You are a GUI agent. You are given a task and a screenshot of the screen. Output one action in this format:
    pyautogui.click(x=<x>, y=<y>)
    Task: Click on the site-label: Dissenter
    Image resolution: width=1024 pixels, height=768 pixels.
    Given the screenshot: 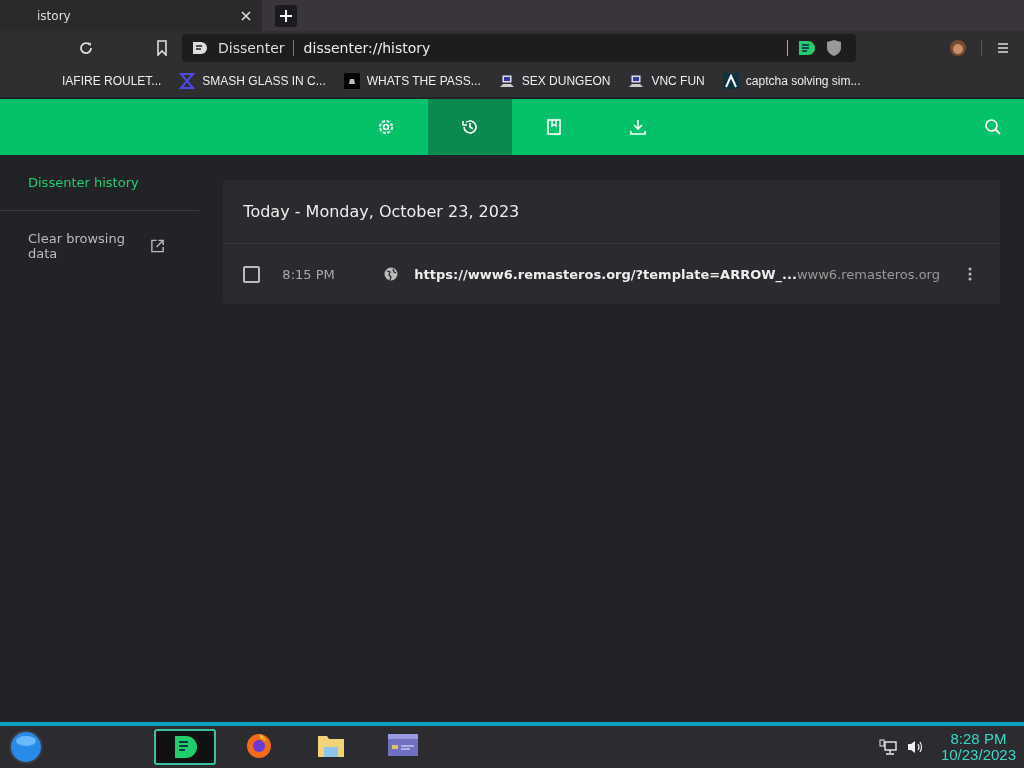 What is the action you would take?
    pyautogui.click(x=256, y=48)
    